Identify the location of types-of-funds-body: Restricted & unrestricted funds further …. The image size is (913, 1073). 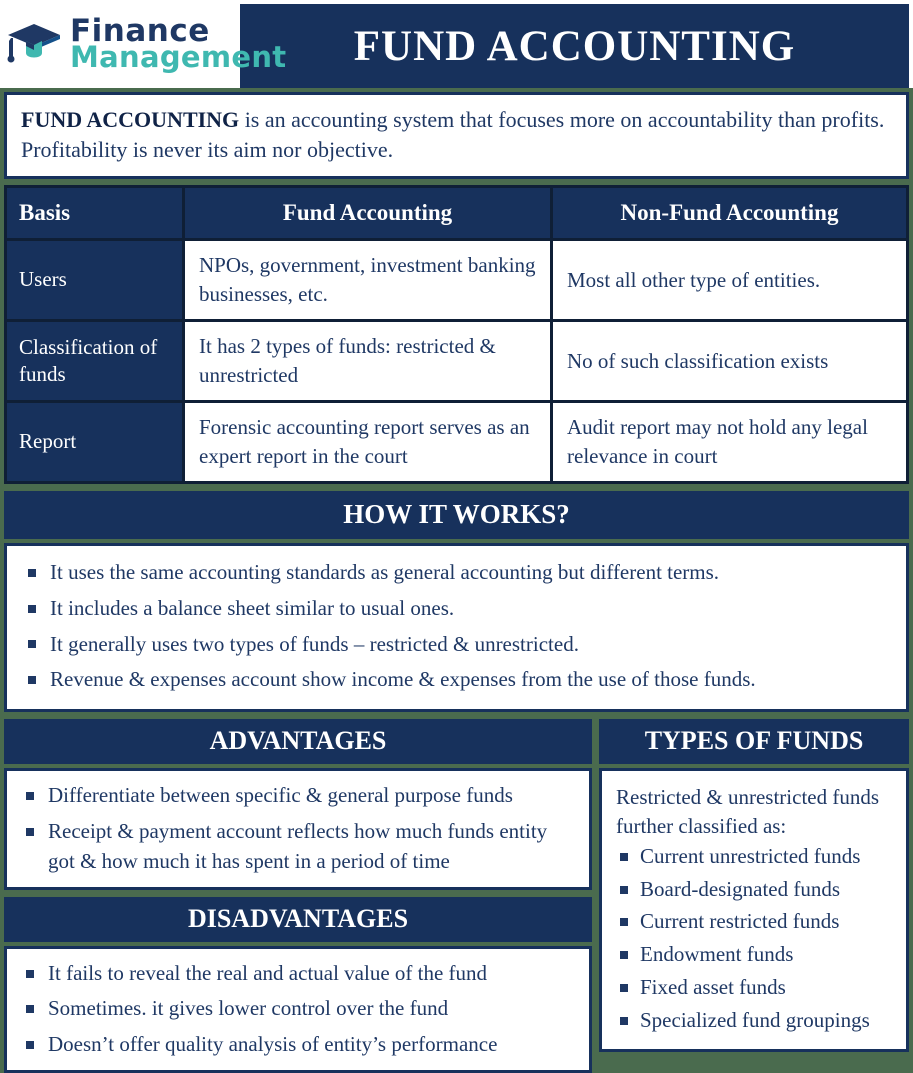
(754, 910).